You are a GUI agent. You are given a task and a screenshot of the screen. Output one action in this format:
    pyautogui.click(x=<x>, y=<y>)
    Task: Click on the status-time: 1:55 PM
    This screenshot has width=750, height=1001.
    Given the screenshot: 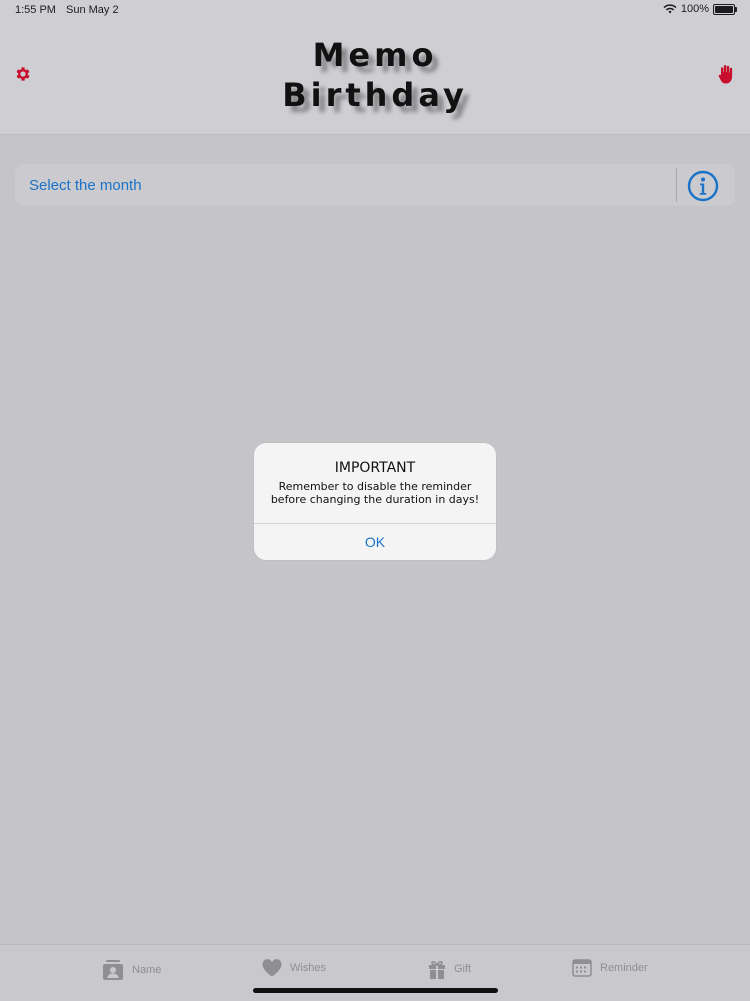 What is the action you would take?
    pyautogui.click(x=35, y=10)
    